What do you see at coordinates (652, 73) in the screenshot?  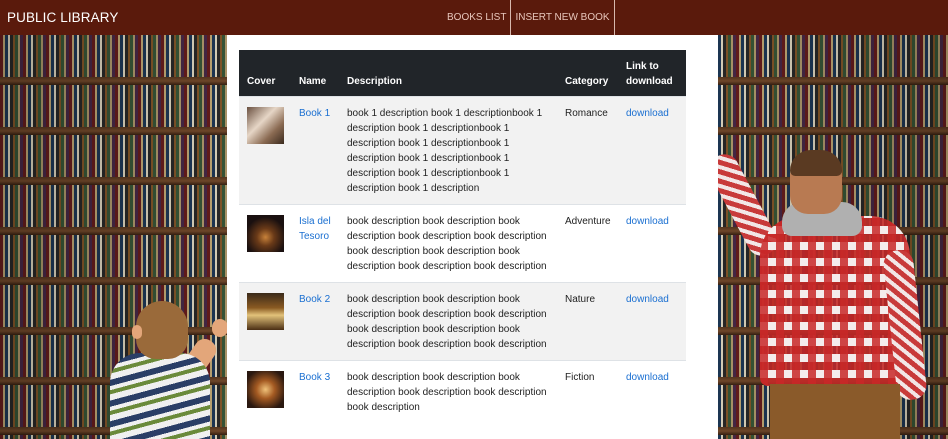 I see `header-link-to-download: Link to download` at bounding box center [652, 73].